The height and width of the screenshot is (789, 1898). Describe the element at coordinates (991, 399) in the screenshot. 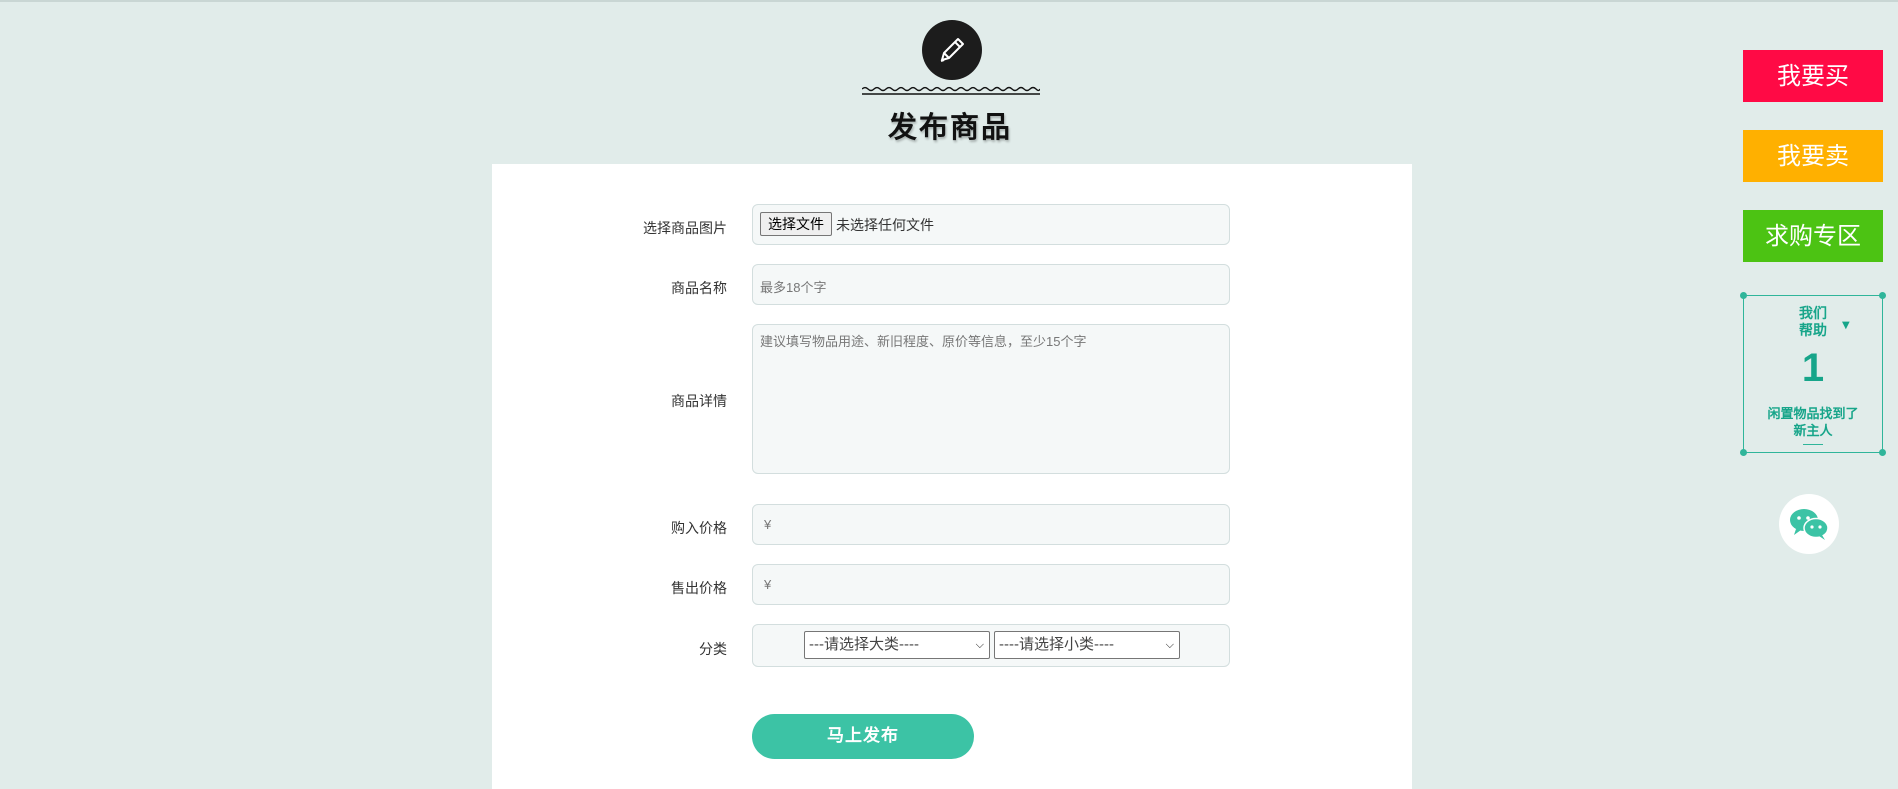

I see `detail-textarea: 建议填写物品用途、新旧程度、原价等信息，至少15个字` at that location.